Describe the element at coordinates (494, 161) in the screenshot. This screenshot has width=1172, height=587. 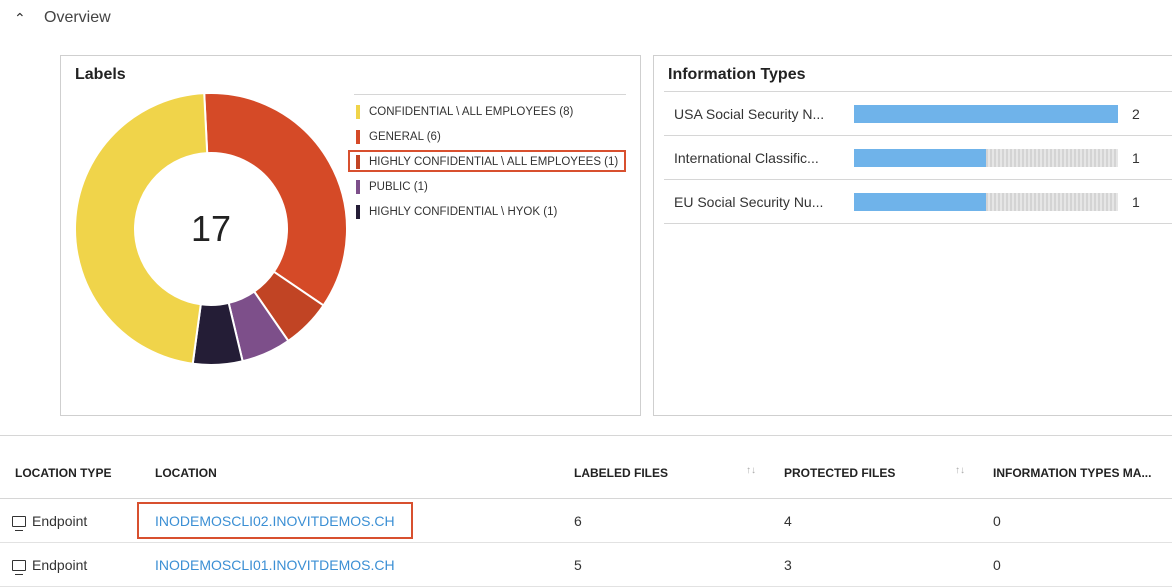
I see `legend-label: HIGHLY CONFIDENTIAL \ ALL EMPLOYEES (1)` at that location.